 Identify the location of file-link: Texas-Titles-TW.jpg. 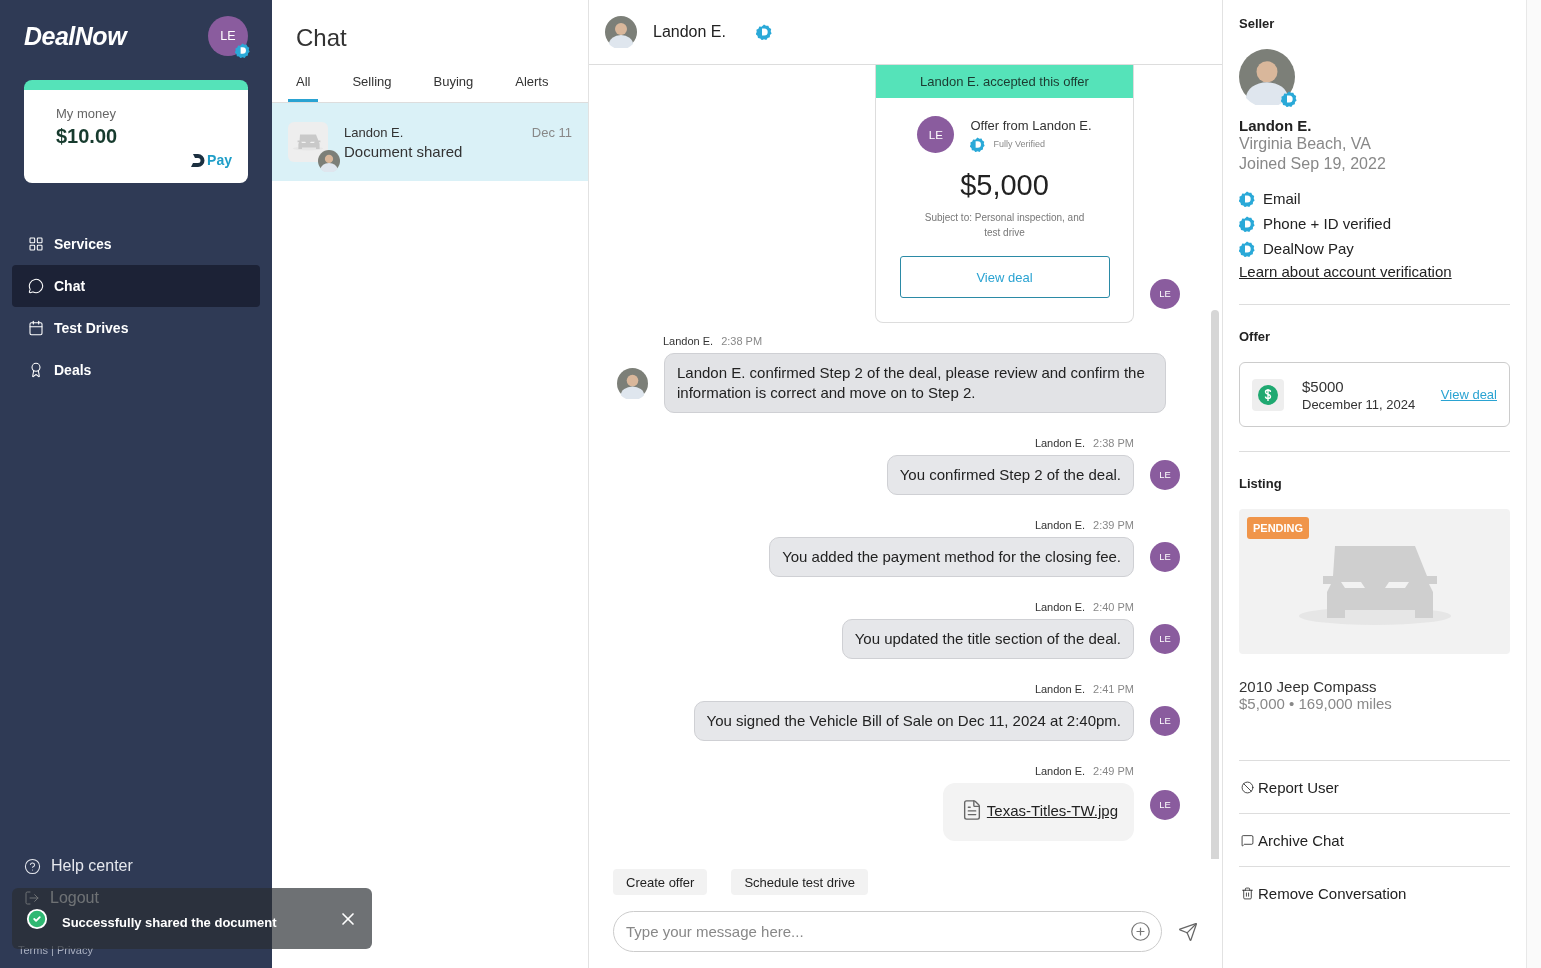
(1052, 810).